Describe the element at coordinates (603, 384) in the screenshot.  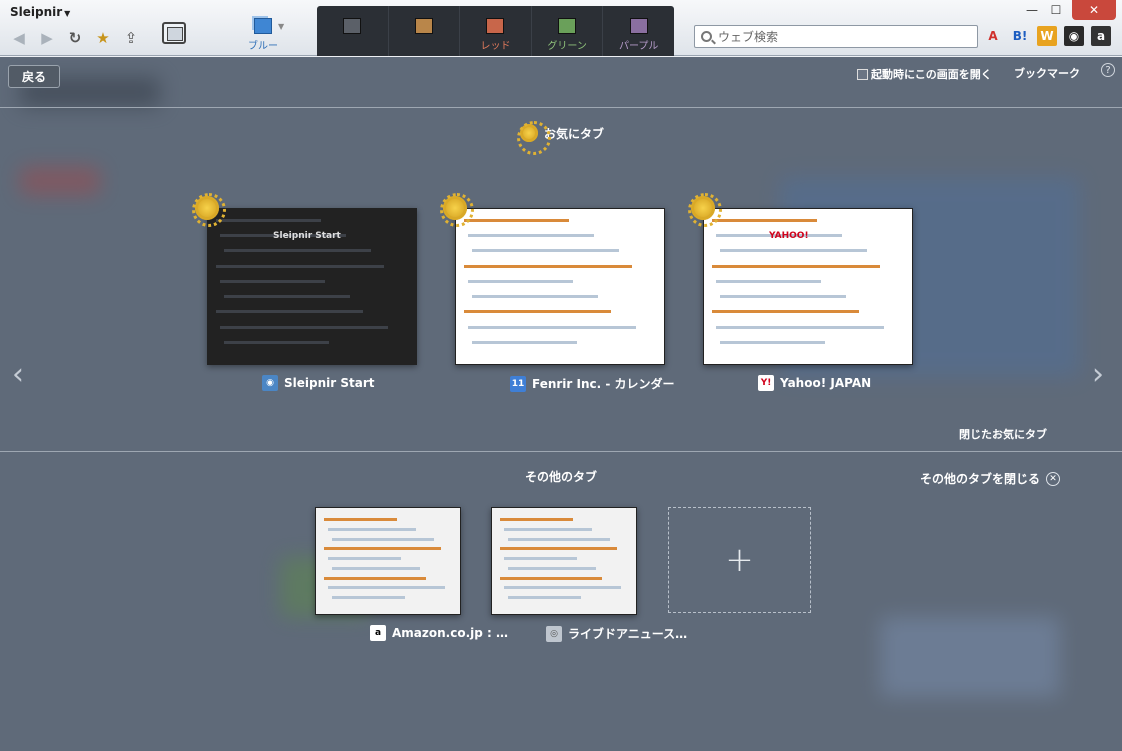
I see `tab-title: Fenrir Inc. - カレンダー` at that location.